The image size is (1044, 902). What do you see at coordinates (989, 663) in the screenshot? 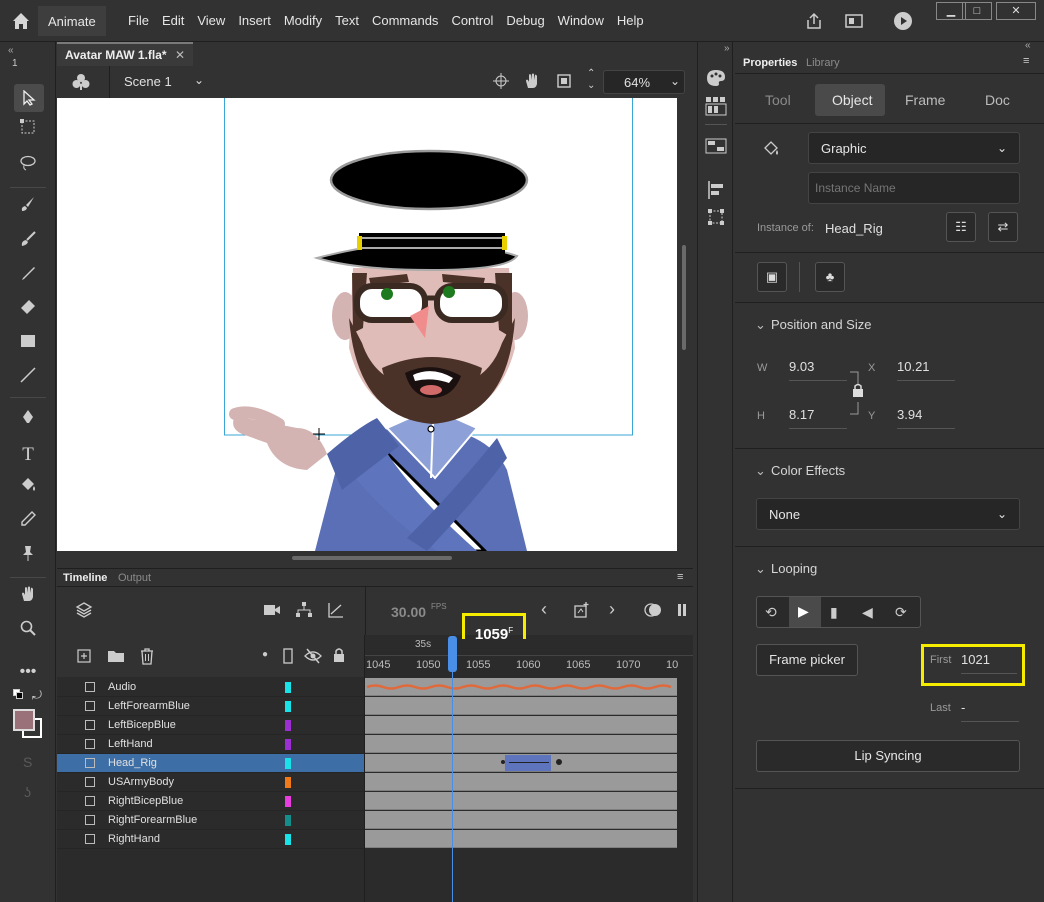
I see `first-frame-value: 1021` at bounding box center [989, 663].